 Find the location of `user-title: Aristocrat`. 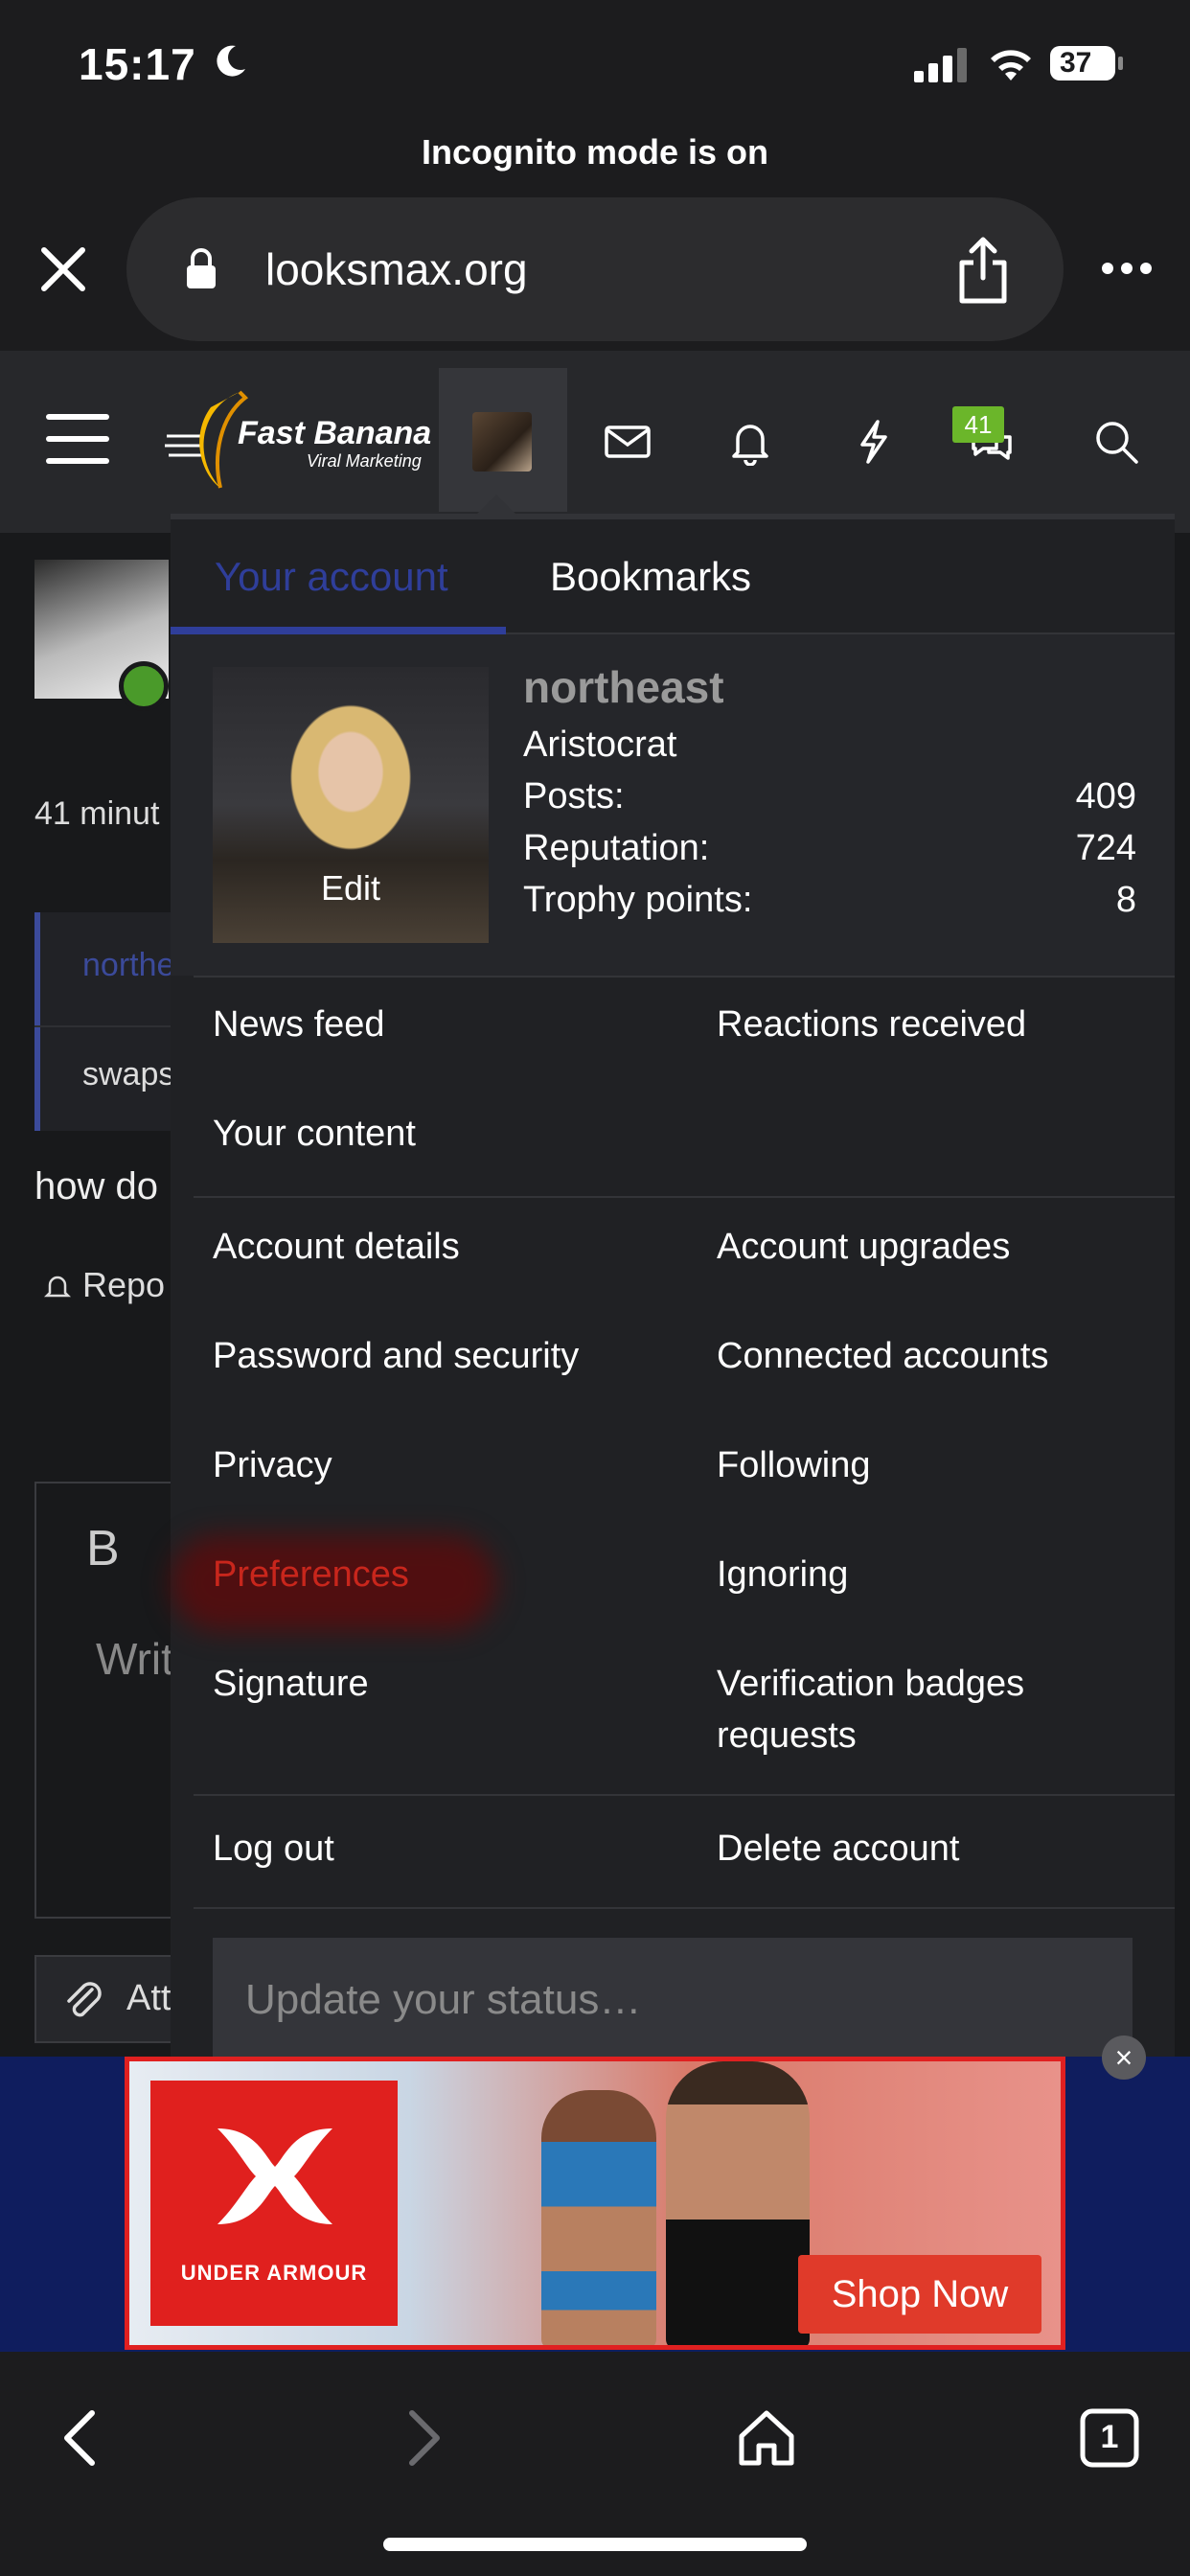

user-title: Aristocrat is located at coordinates (600, 744).